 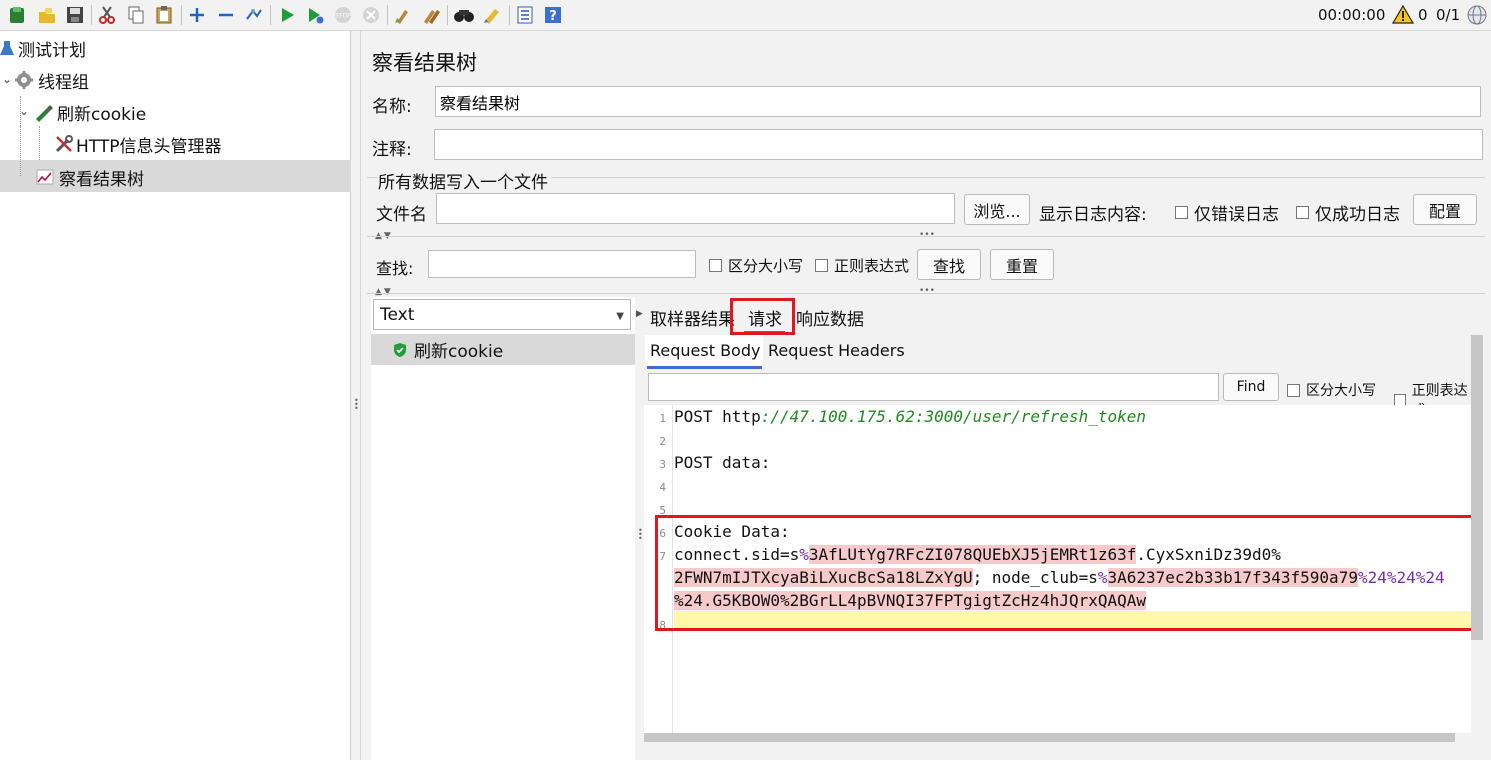 What do you see at coordinates (1236, 215) in the screenshot?
I see `checkbox-label: 仅错误日志` at bounding box center [1236, 215].